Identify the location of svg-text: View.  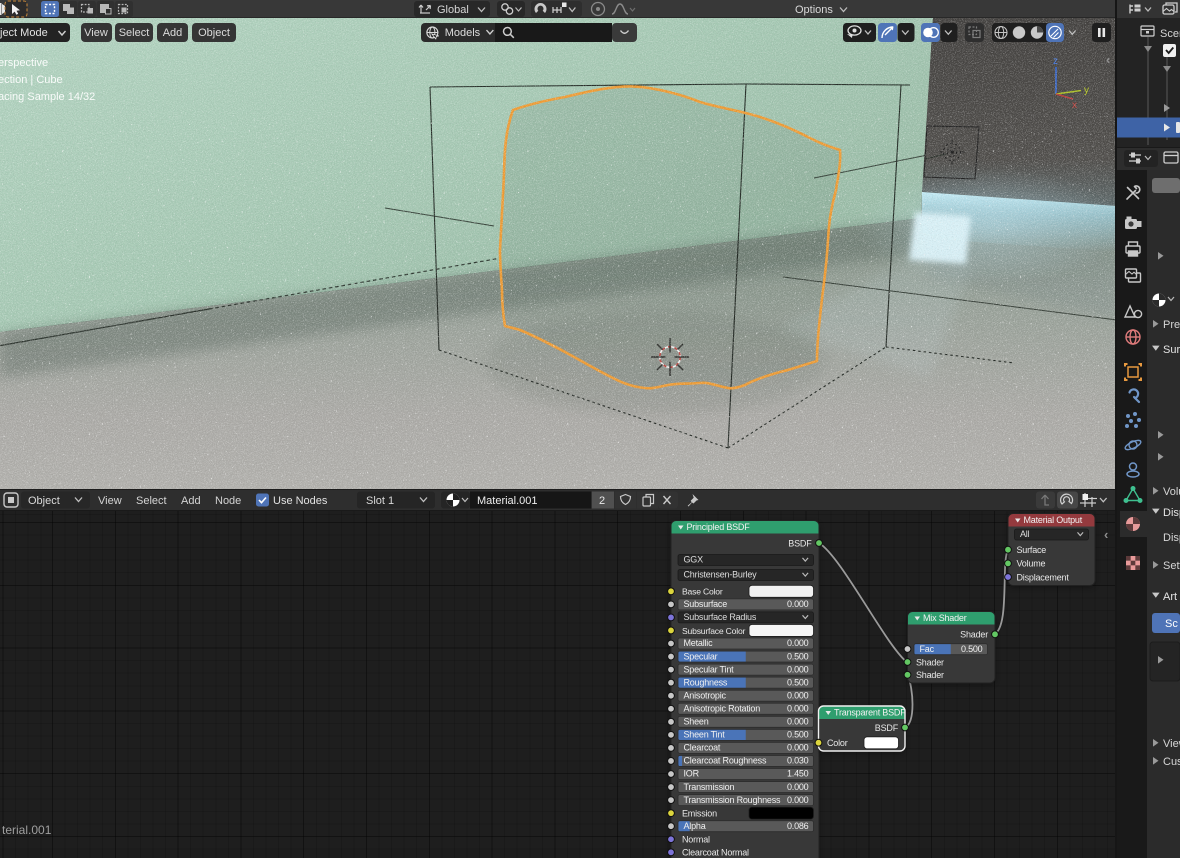
(110, 501).